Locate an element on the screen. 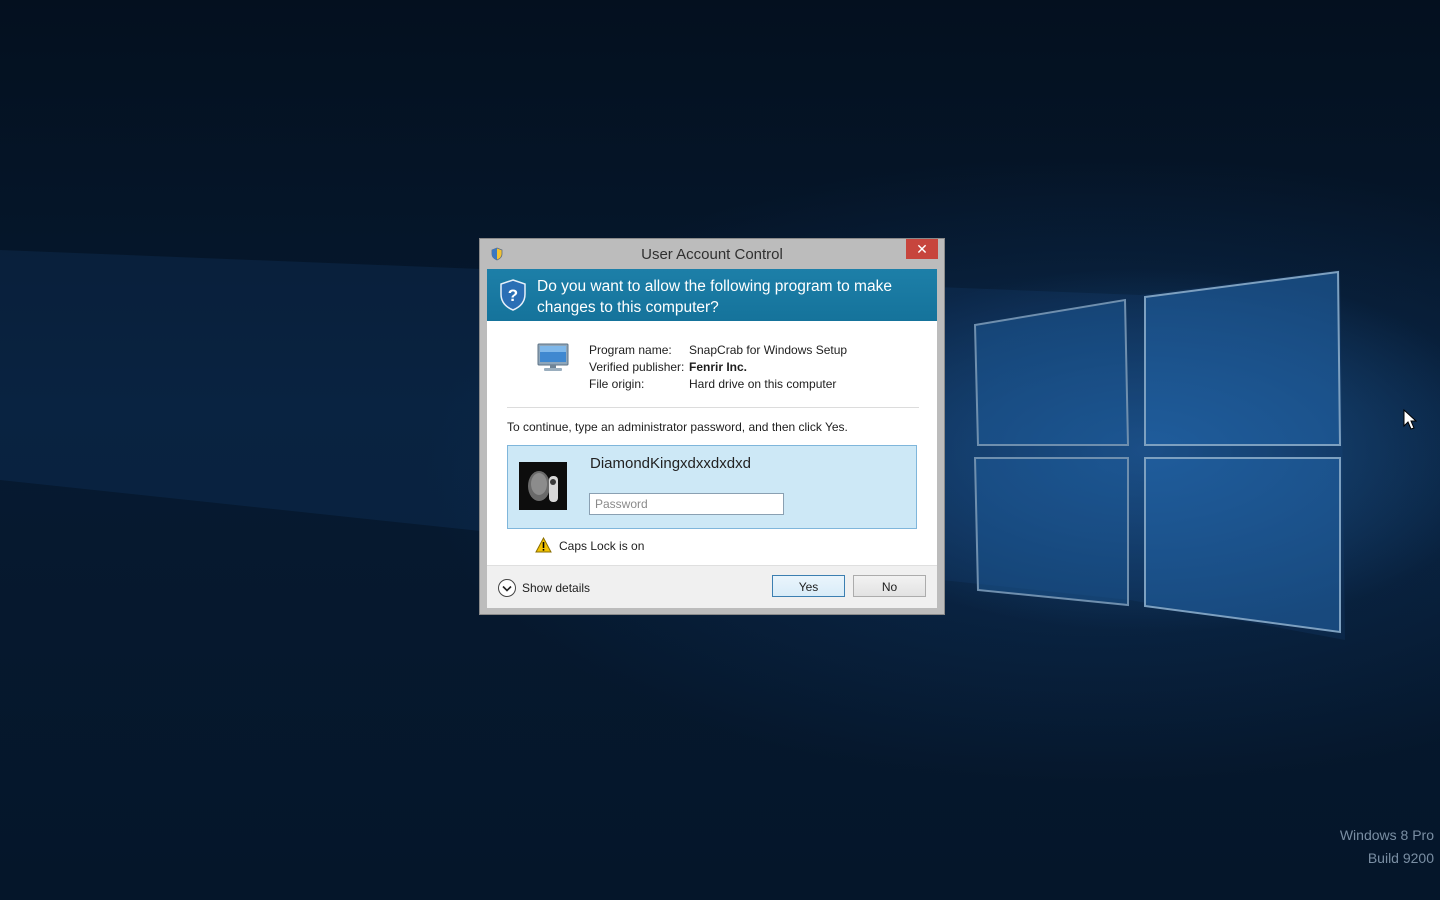 Image resolution: width=1440 pixels, height=900 pixels. question-shield-icon: ? is located at coordinates (513, 295).